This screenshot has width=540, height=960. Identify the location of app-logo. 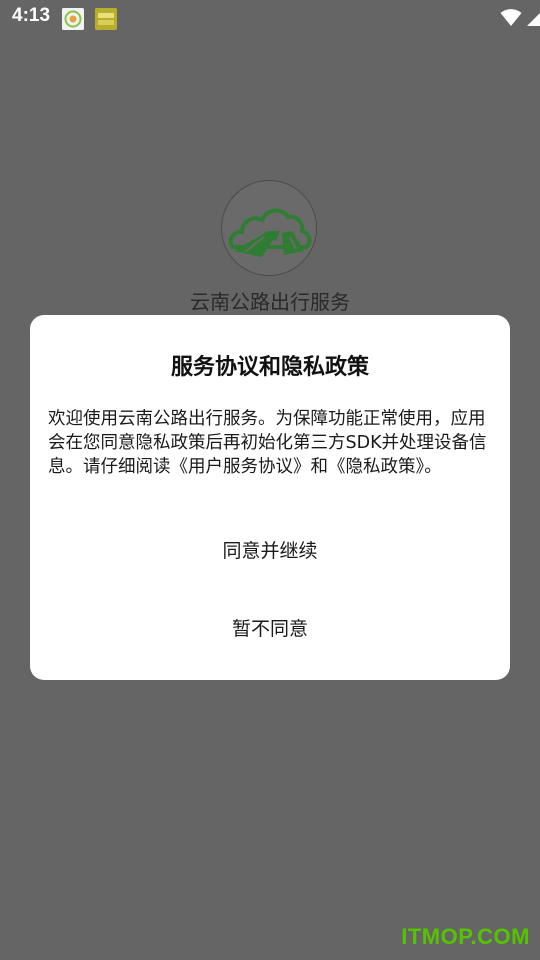
(269, 228).